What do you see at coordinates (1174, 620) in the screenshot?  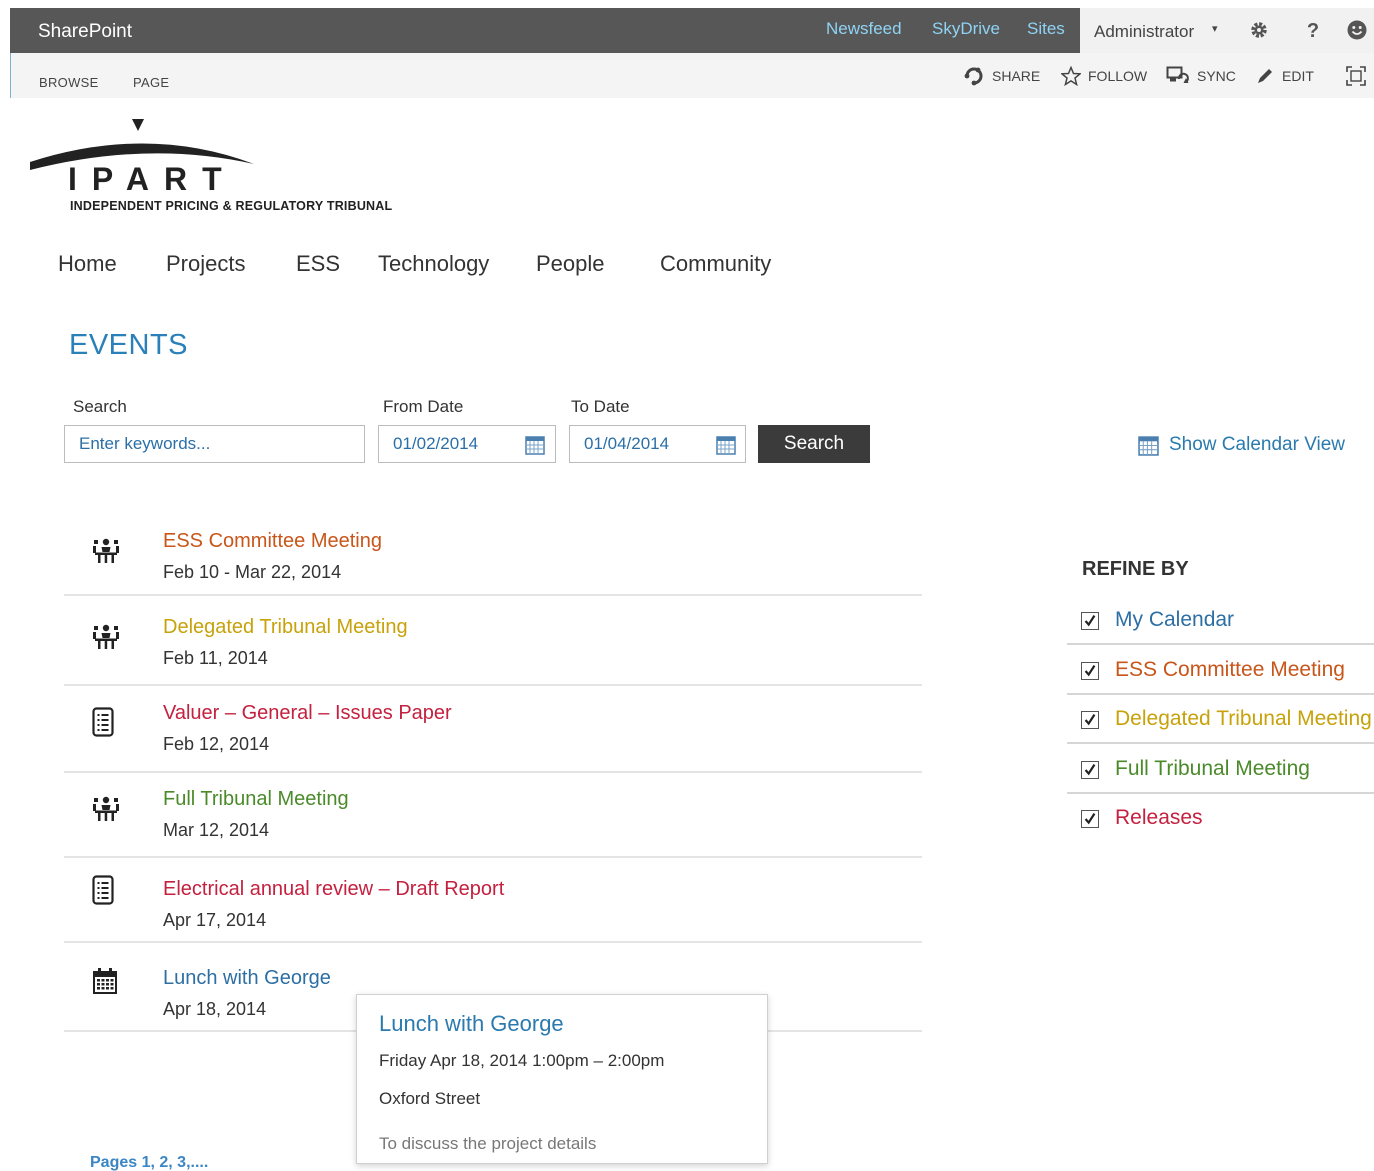 I see `refine-label: My Calendar` at bounding box center [1174, 620].